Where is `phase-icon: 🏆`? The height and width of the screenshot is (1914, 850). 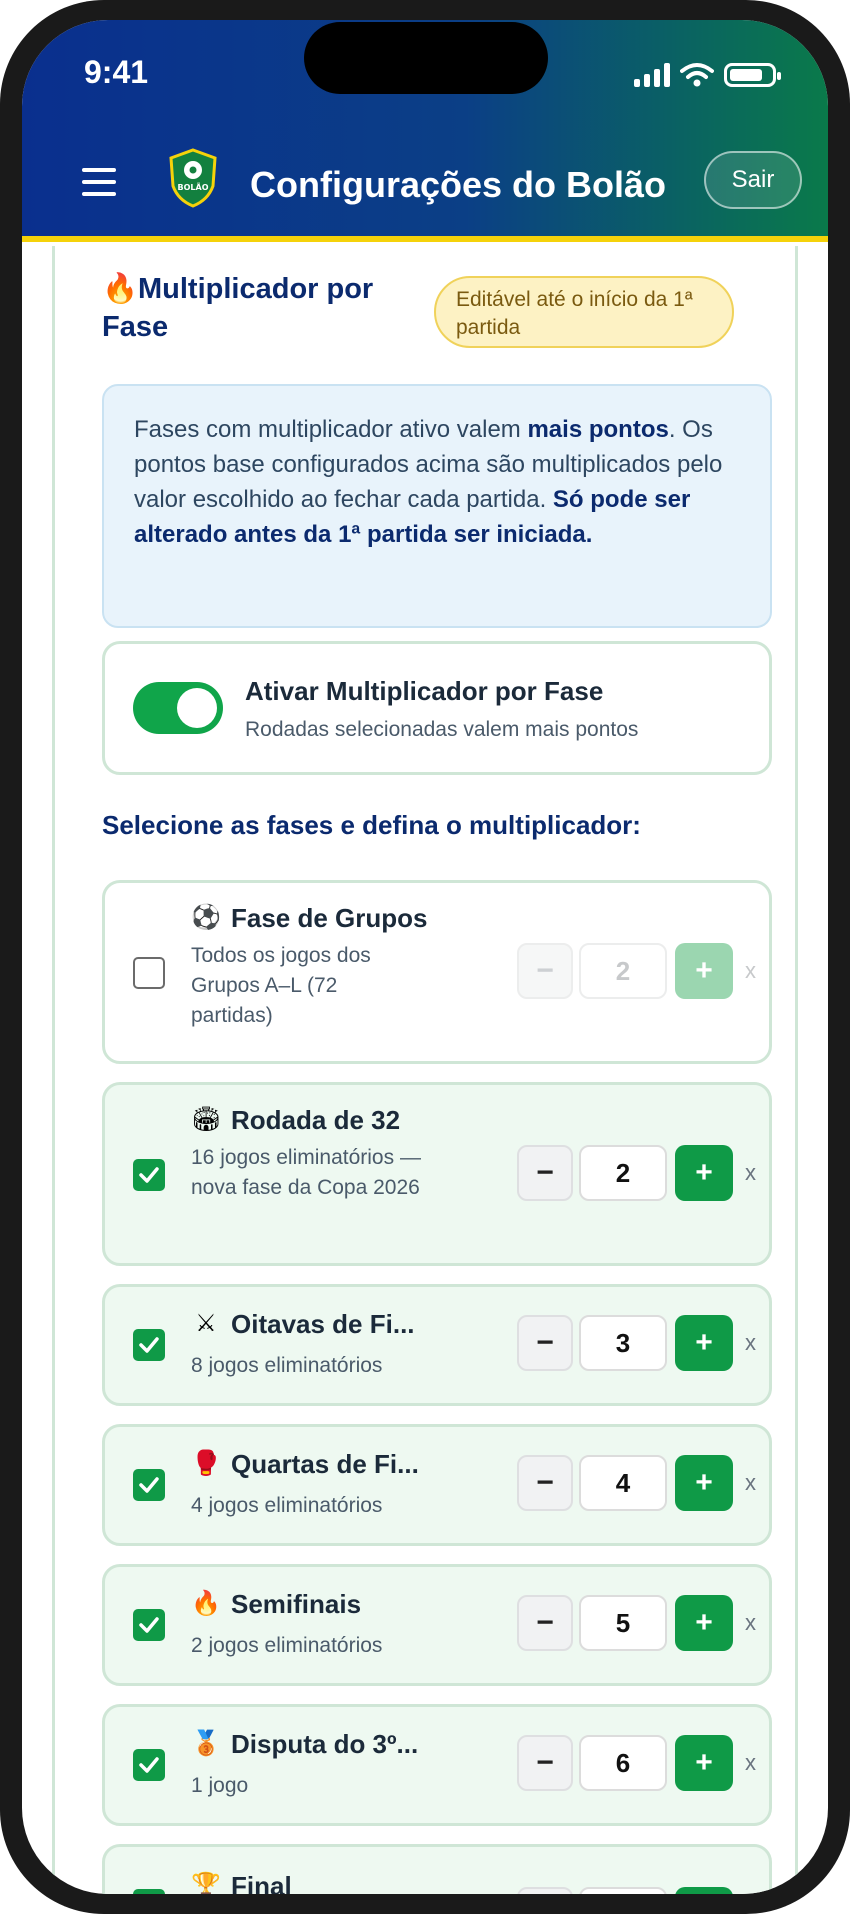 phase-icon: 🏆 is located at coordinates (206, 1883).